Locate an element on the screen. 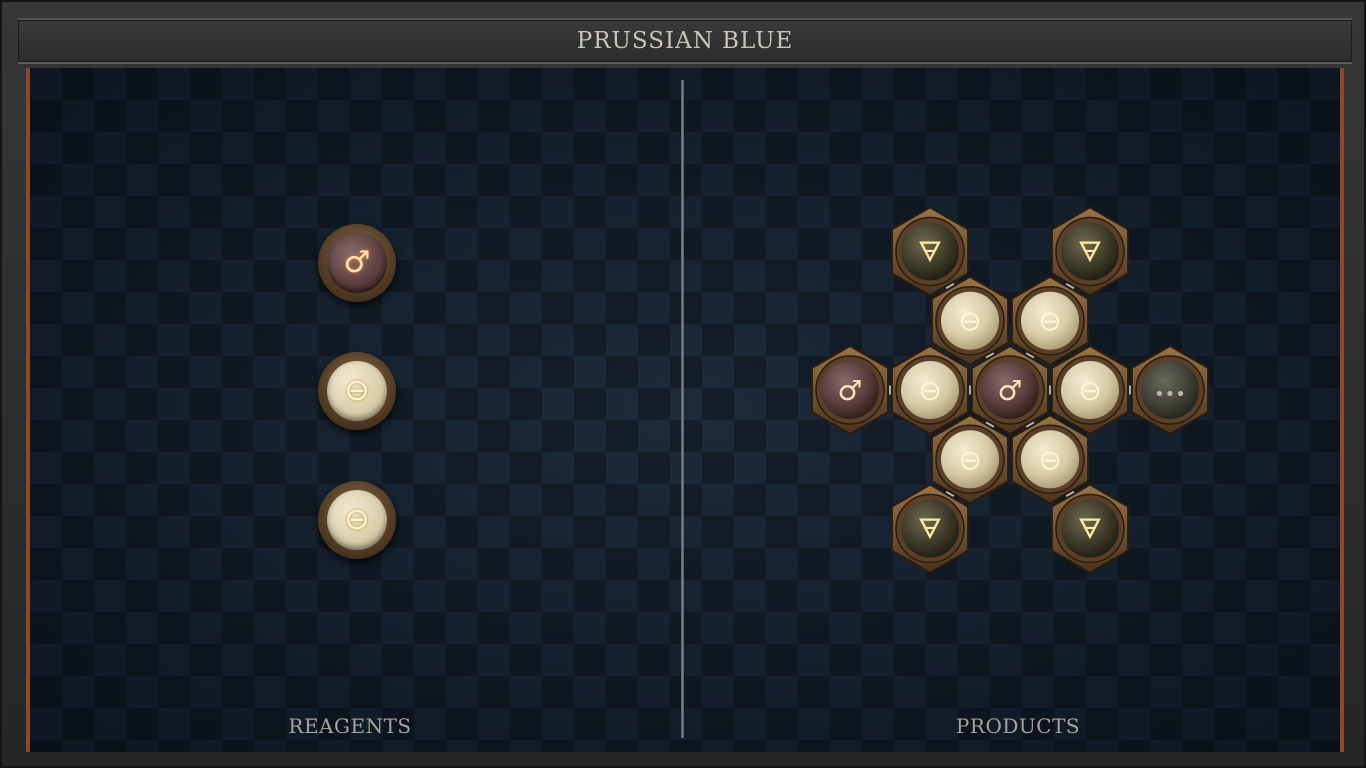 The height and width of the screenshot is (768, 1366). panel-divider is located at coordinates (682, 409).